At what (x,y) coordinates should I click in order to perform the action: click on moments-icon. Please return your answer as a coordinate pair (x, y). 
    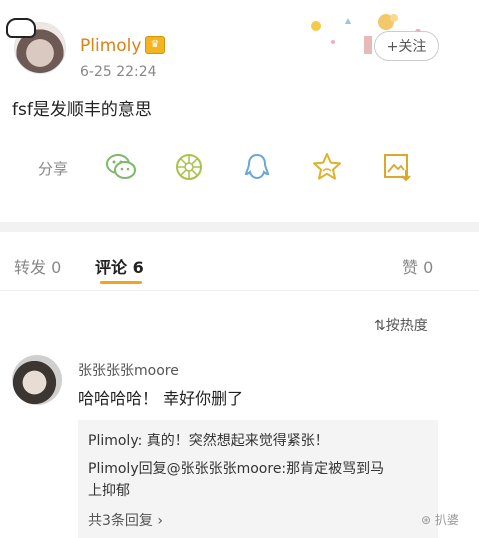
    Looking at the image, I should click on (189, 167).